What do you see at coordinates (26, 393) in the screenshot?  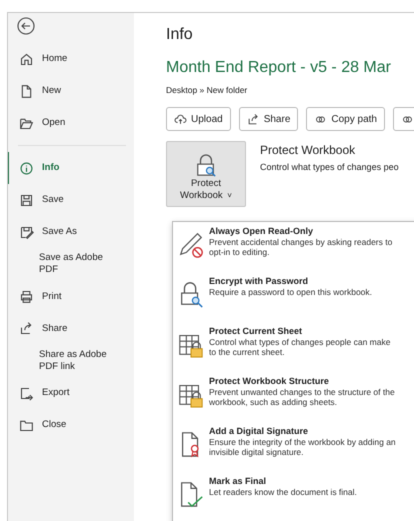 I see `export-icon` at bounding box center [26, 393].